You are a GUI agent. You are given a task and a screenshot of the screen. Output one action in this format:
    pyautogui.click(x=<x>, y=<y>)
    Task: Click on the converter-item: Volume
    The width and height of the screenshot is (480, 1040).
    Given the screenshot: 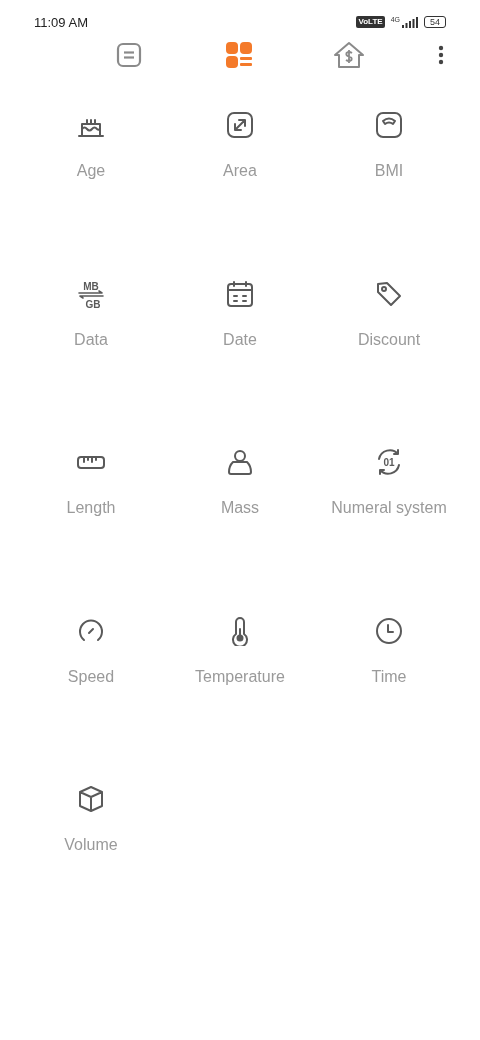 What is the action you would take?
    pyautogui.click(x=91, y=829)
    